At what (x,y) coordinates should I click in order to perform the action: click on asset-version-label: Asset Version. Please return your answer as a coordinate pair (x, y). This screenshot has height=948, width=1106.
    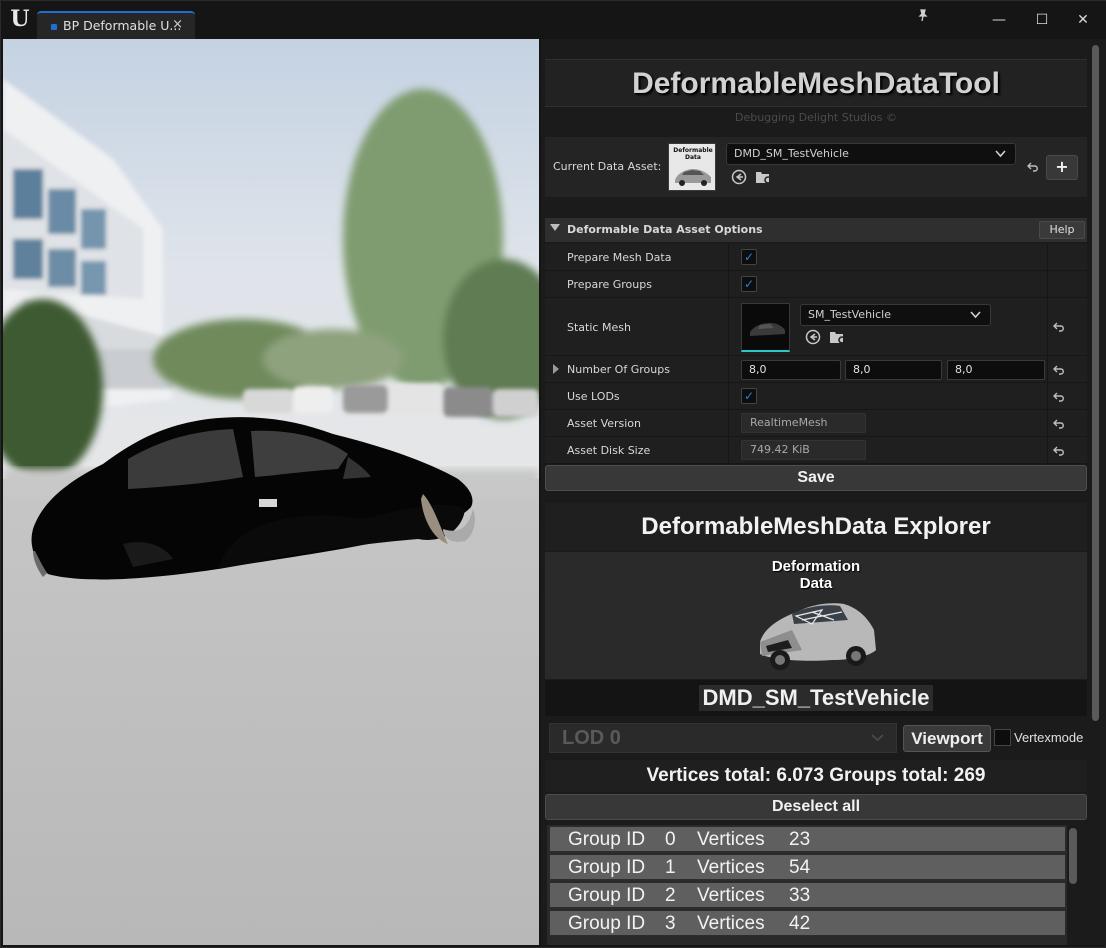
    Looking at the image, I should click on (604, 423).